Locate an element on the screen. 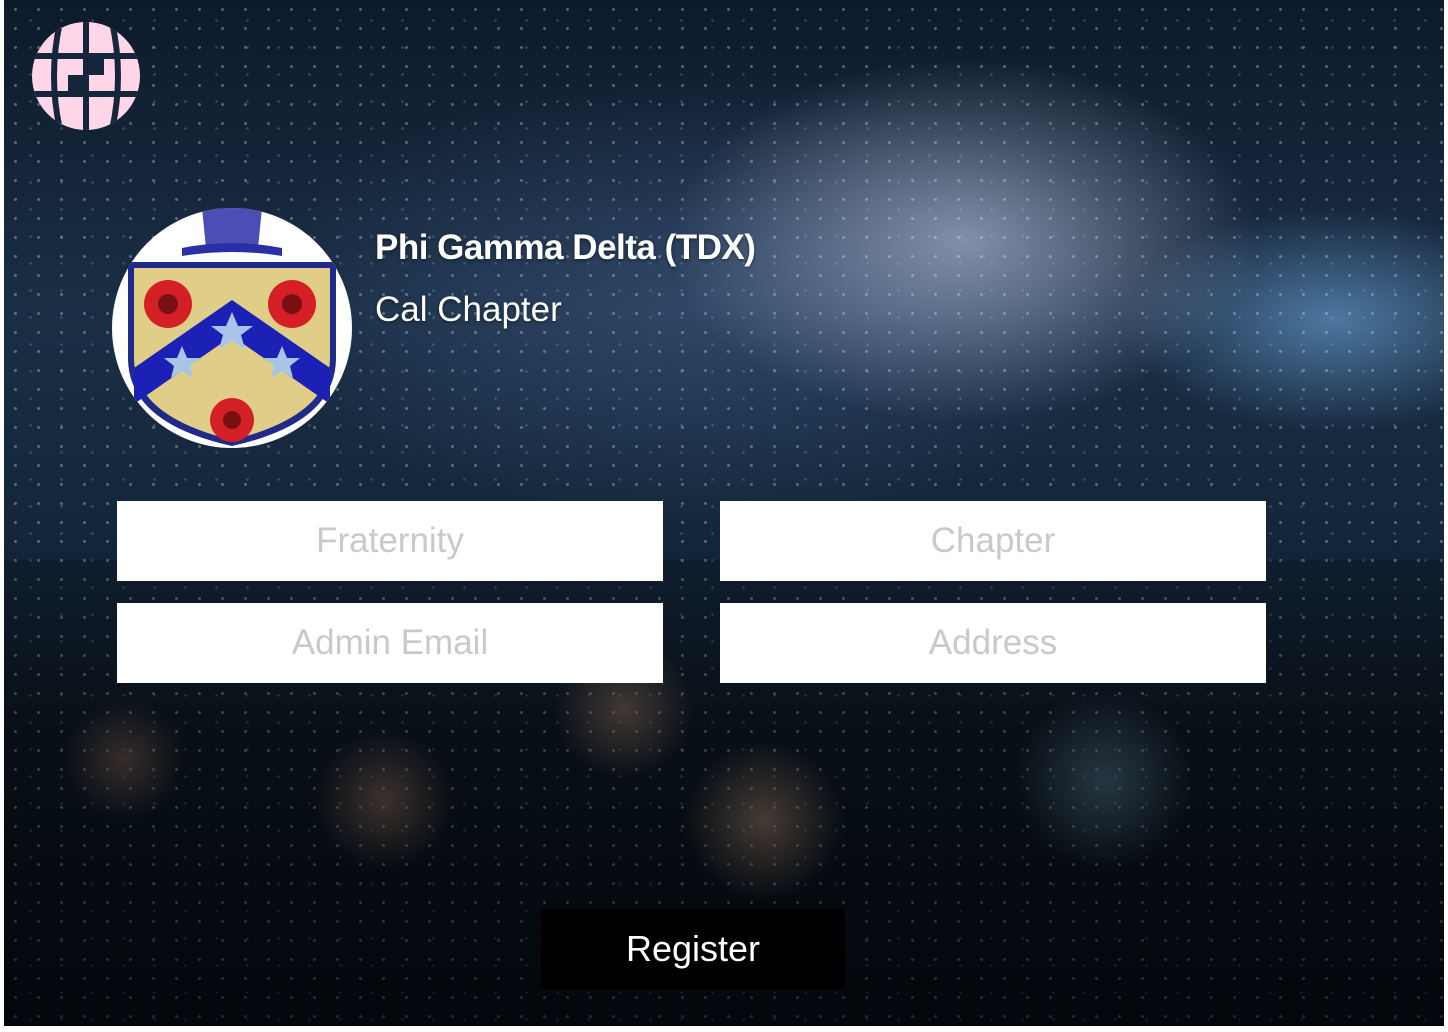 Image resolution: width=1448 pixels, height=1032 pixels. register-button: Register is located at coordinates (693, 949).